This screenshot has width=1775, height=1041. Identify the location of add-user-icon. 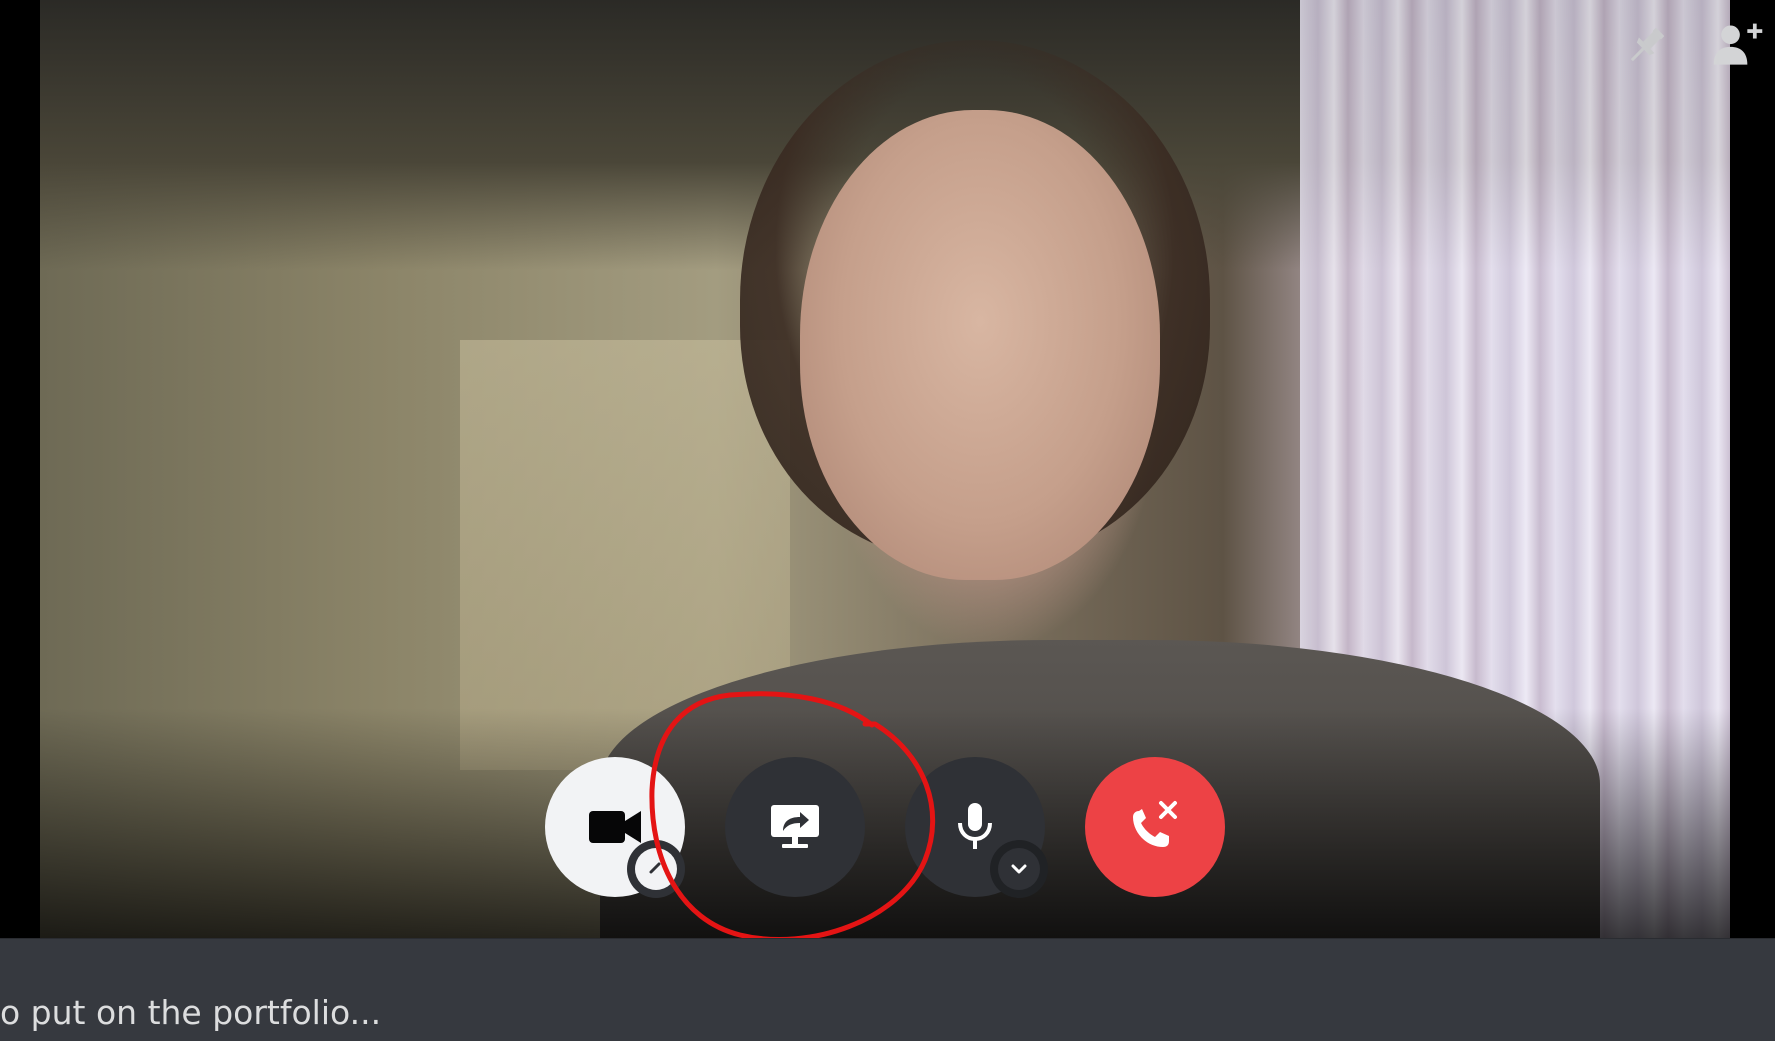
(1738, 46).